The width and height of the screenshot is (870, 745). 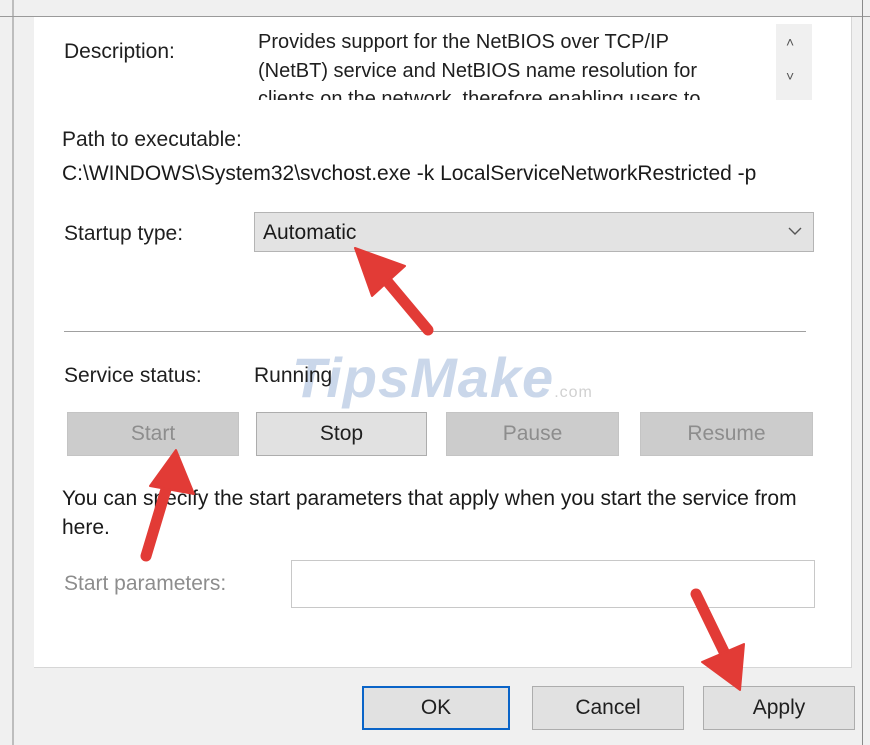 What do you see at coordinates (436, 708) in the screenshot?
I see `ok-button: OK` at bounding box center [436, 708].